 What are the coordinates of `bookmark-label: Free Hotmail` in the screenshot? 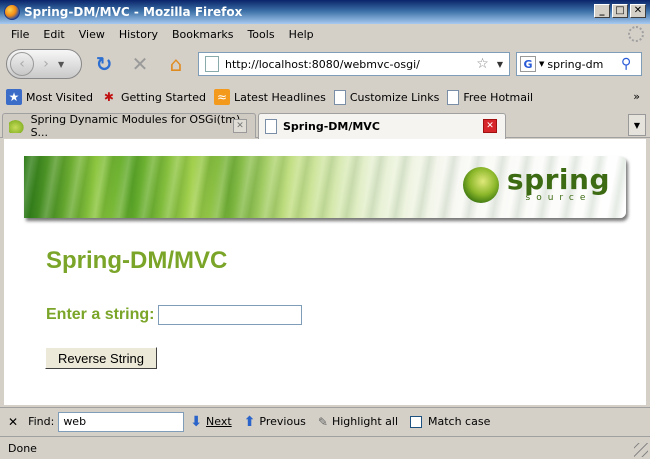 It's located at (498, 97).